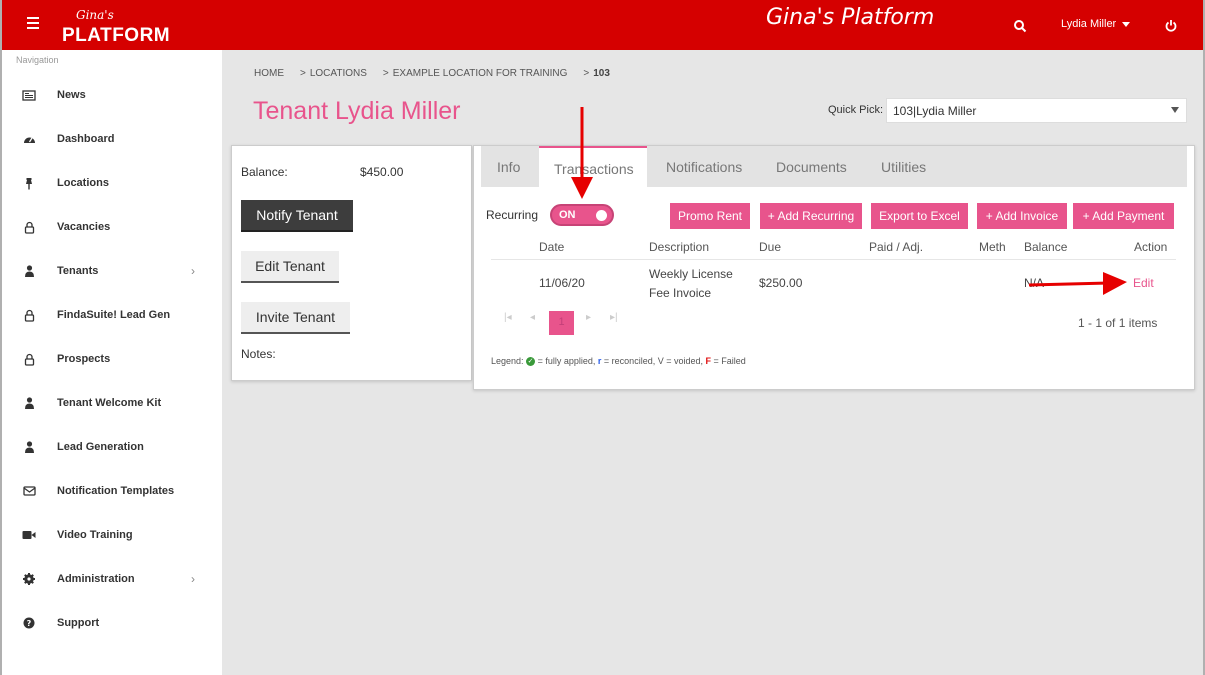 The width and height of the screenshot is (1205, 675). Describe the element at coordinates (112, 227) in the screenshot. I see `sidebar-item-vacancies: Vacancies` at that location.